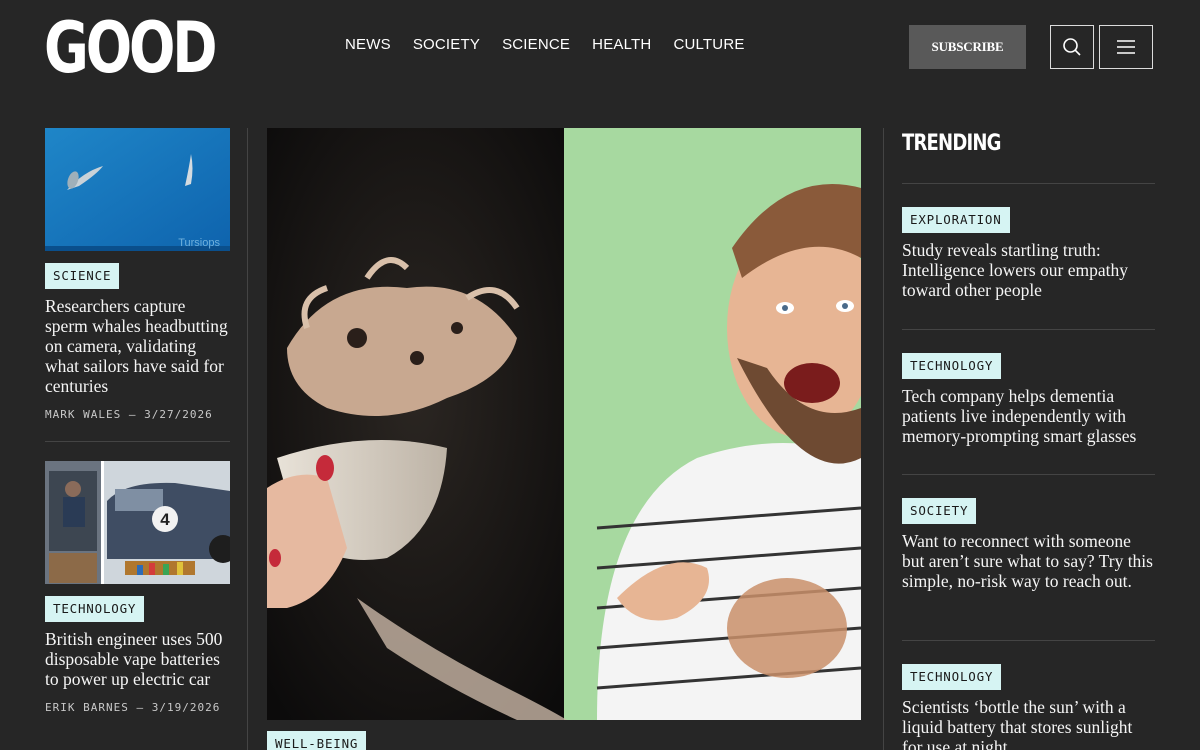  What do you see at coordinates (129, 414) in the screenshot?
I see `story-byline: MARK WALES – 3/27/2026` at bounding box center [129, 414].